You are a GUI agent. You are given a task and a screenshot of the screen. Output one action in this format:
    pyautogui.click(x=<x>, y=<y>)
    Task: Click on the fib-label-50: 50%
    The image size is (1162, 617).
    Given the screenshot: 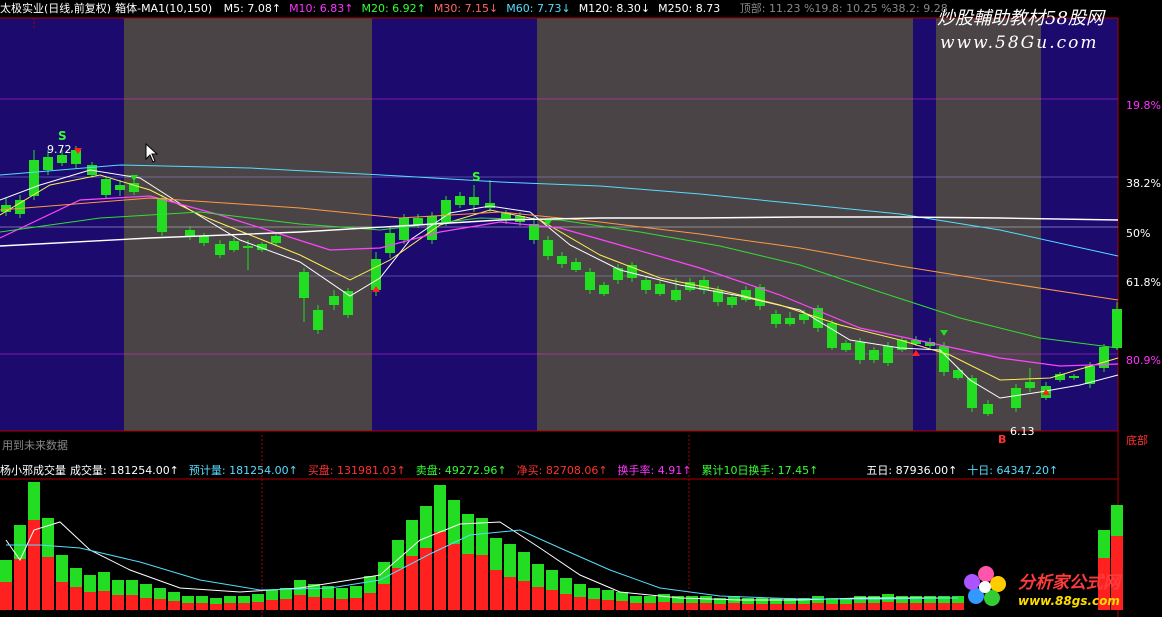 What is the action you would take?
    pyautogui.click(x=1138, y=233)
    